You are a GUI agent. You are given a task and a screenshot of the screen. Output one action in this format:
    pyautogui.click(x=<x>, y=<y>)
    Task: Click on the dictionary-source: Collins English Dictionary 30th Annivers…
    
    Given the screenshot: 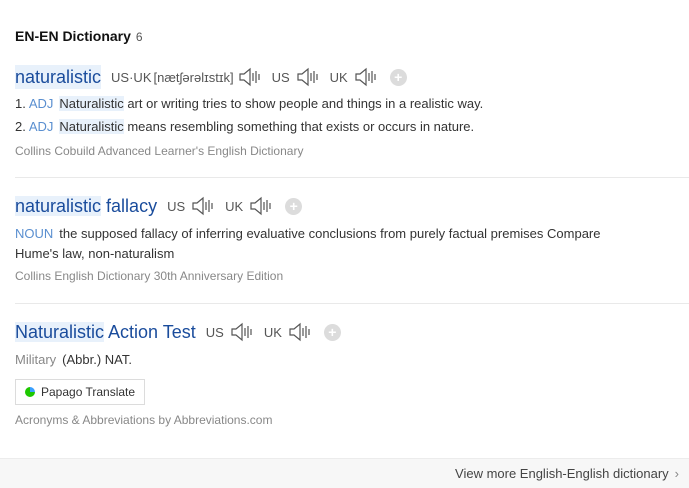 What is the action you would take?
    pyautogui.click(x=352, y=276)
    